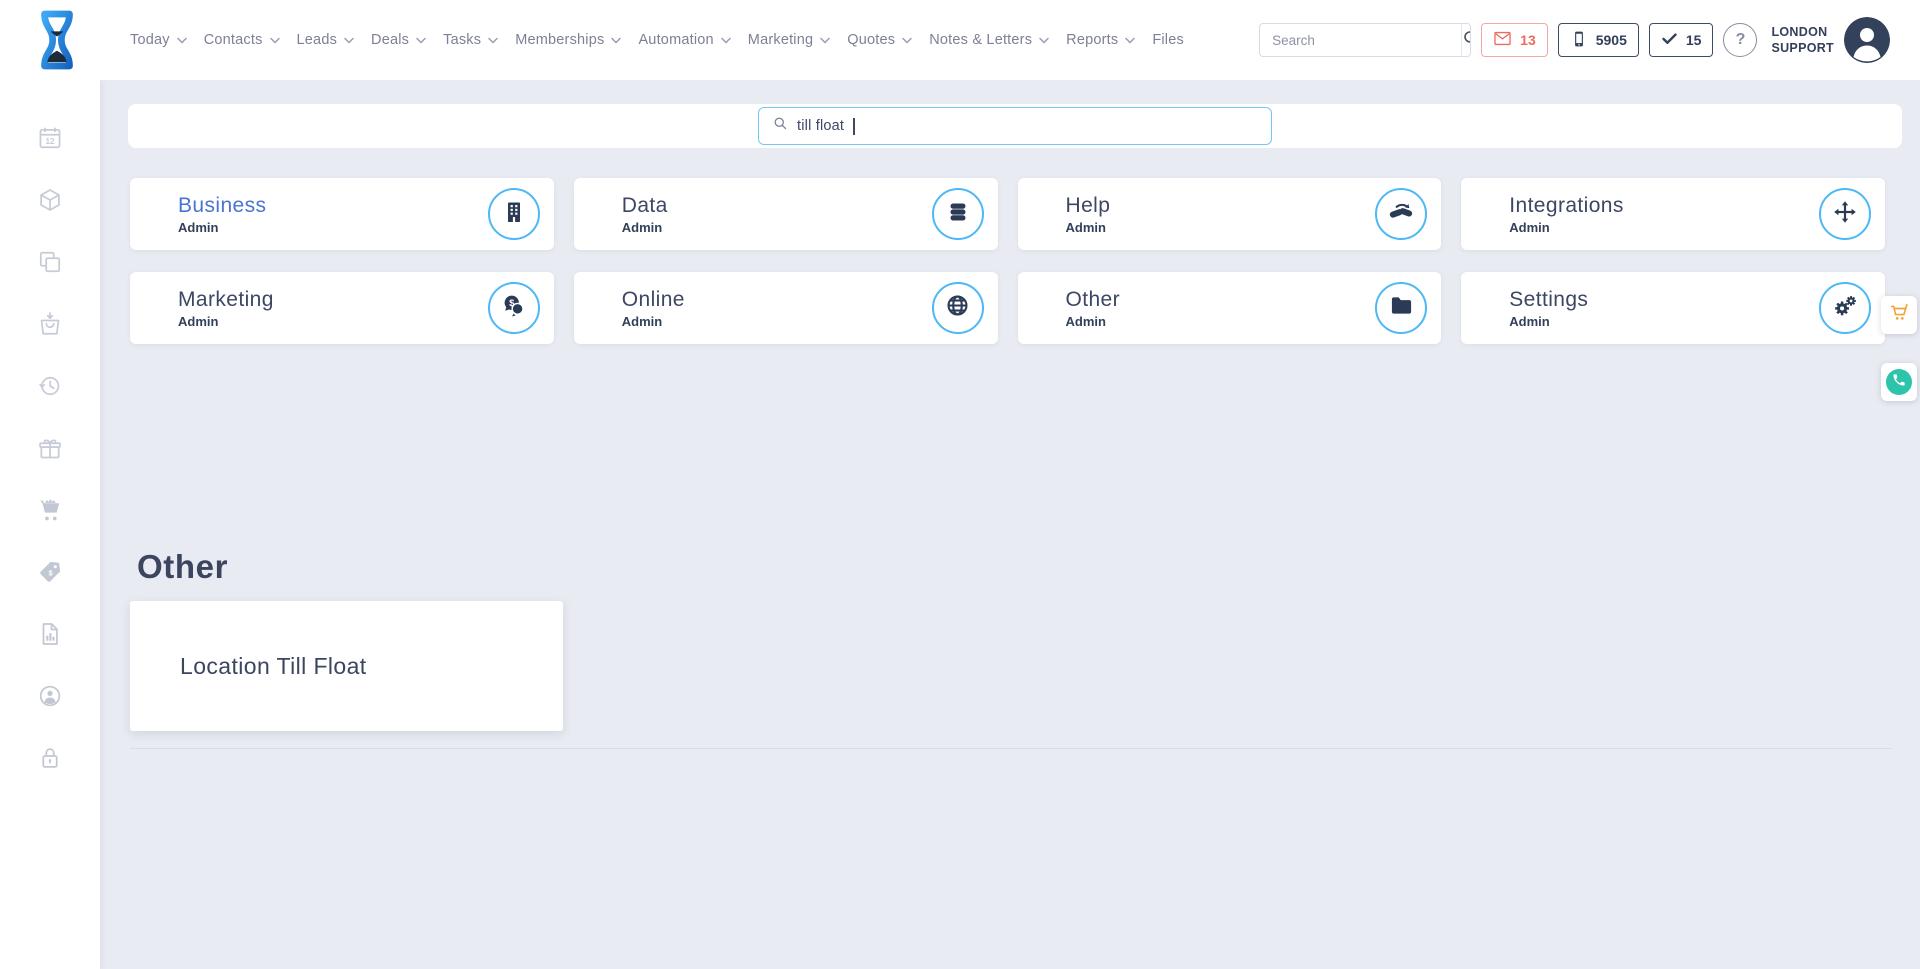  What do you see at coordinates (1229, 214) in the screenshot?
I see `card-help-admin: Help Admin` at bounding box center [1229, 214].